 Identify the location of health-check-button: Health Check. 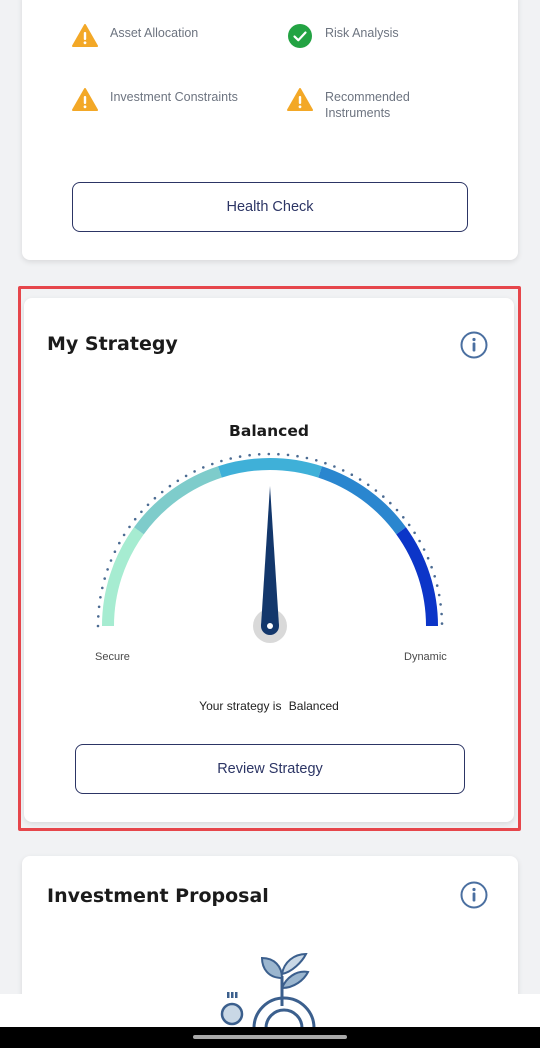
(270, 207).